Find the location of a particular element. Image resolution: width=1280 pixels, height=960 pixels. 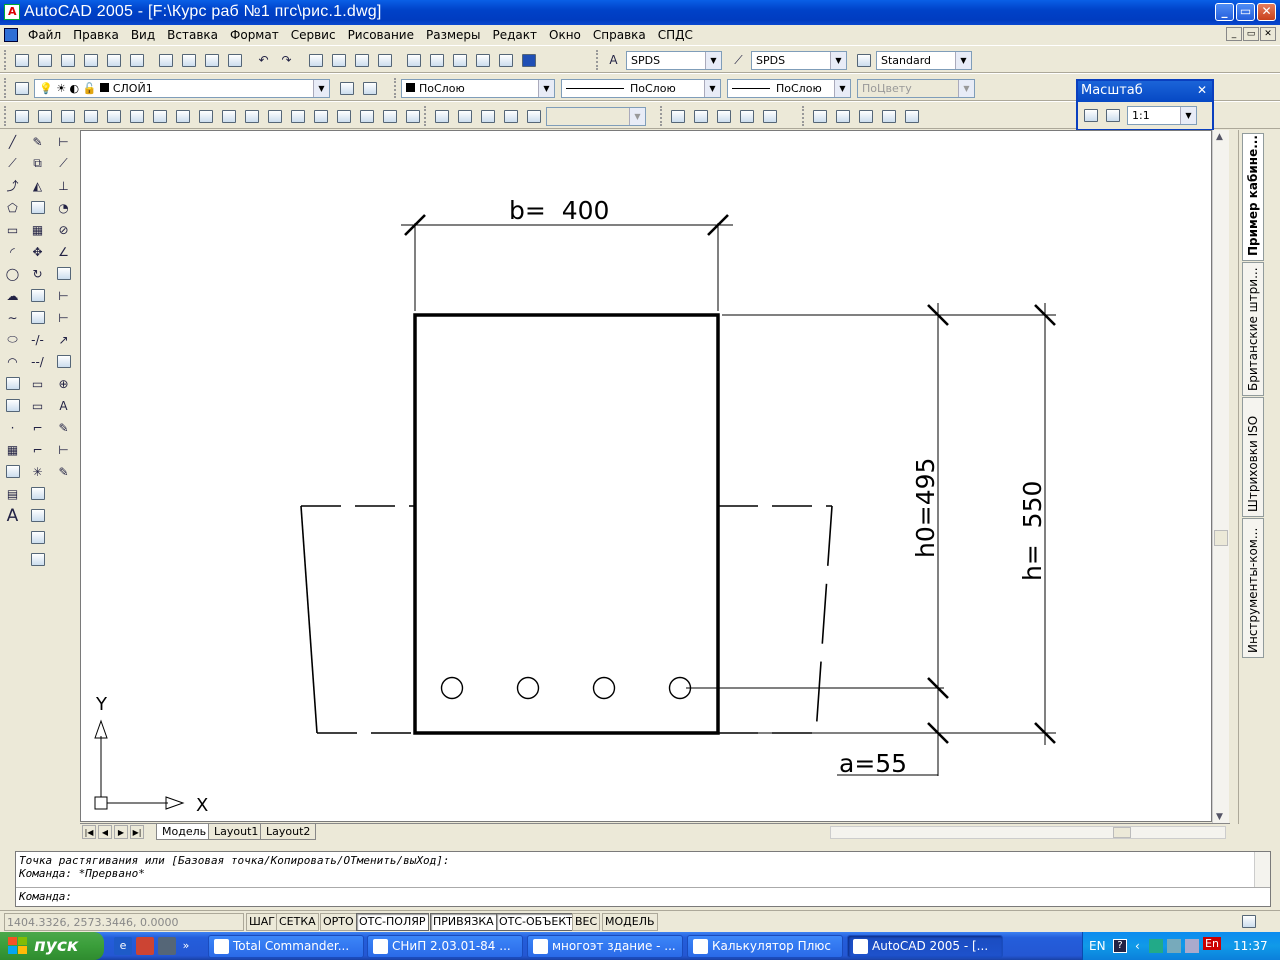

clip-viewport-icon is located at coordinates (533, 116).